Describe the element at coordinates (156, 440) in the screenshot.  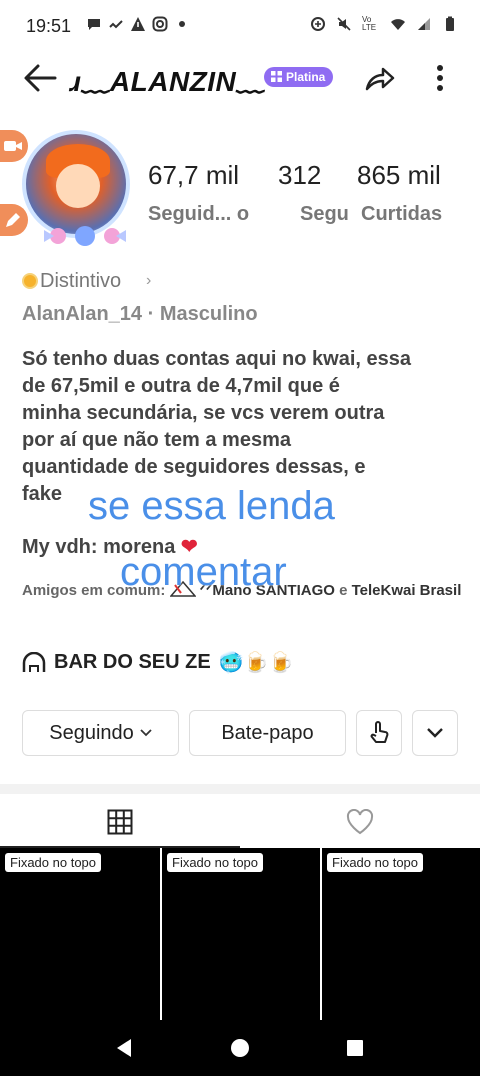
I see `bio-line: por aí que não tem a mesma` at that location.